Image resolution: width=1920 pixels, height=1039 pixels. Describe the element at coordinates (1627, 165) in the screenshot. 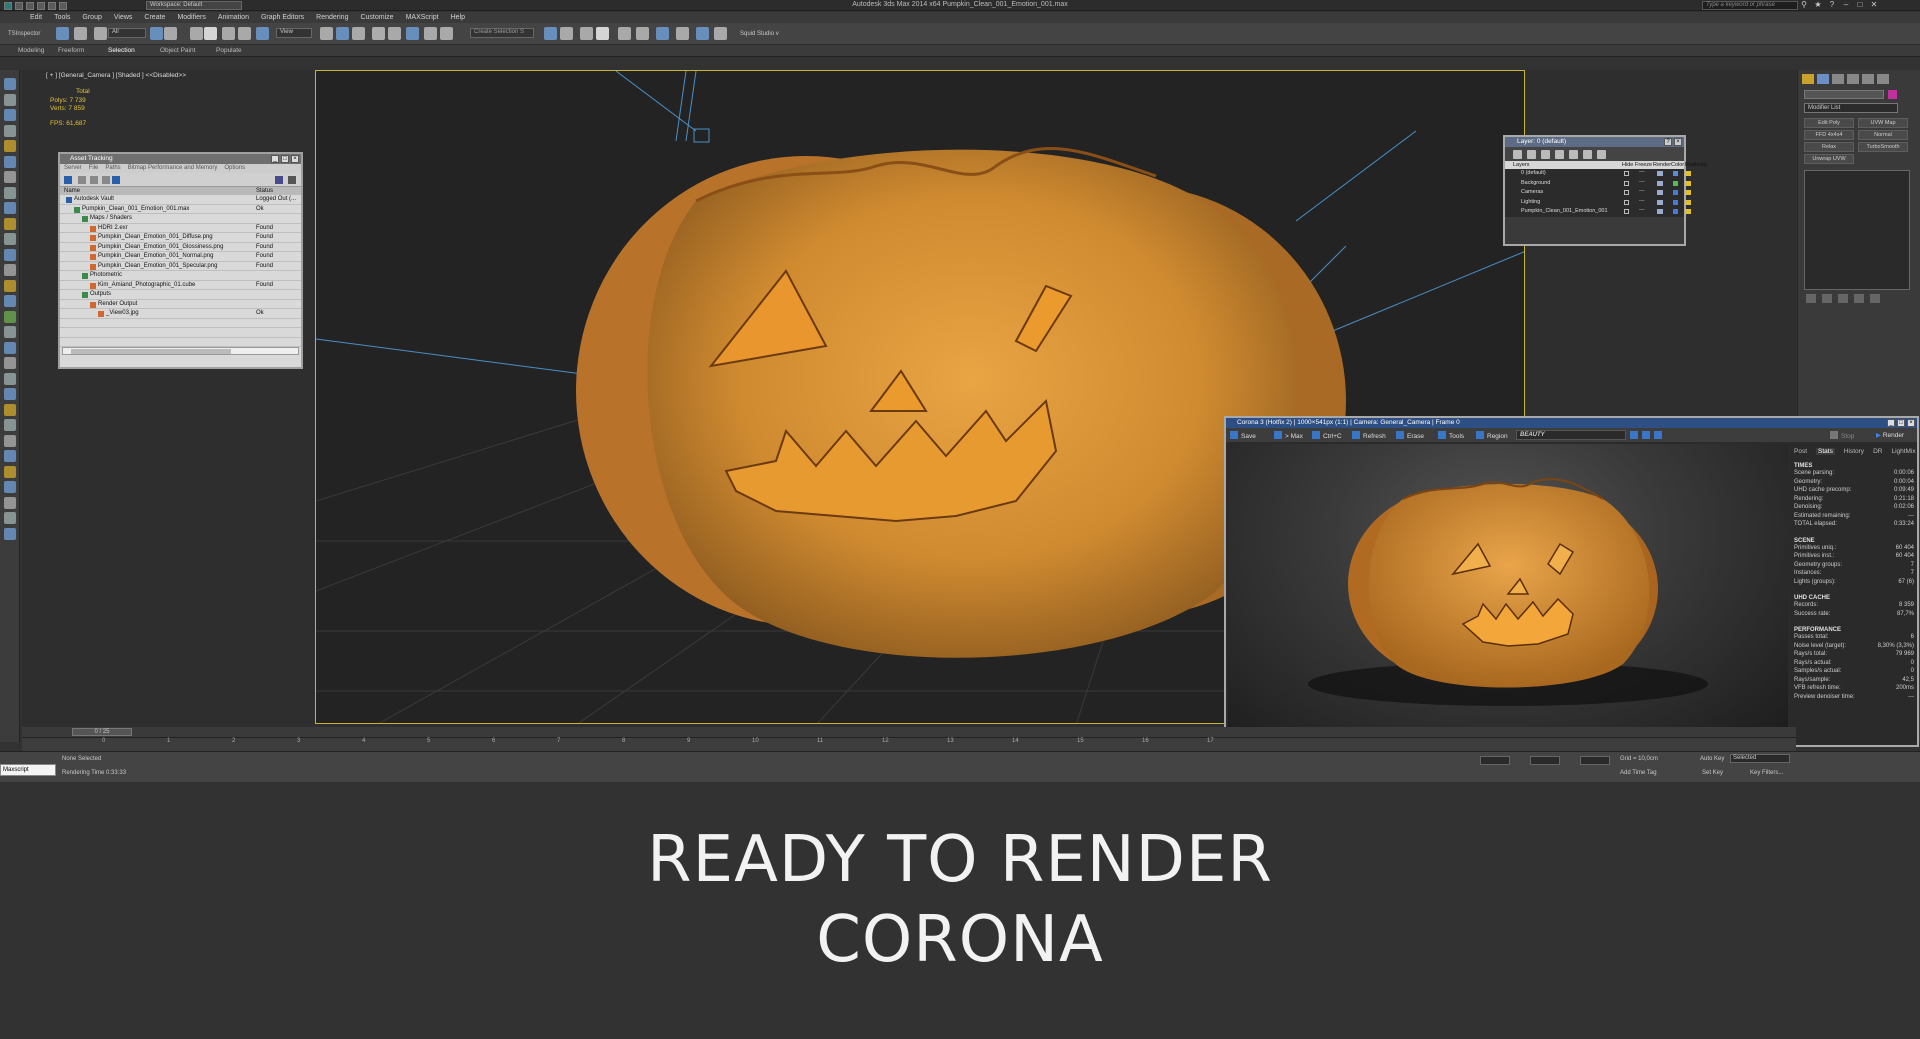

I see `layer-col-hide: Hide` at that location.